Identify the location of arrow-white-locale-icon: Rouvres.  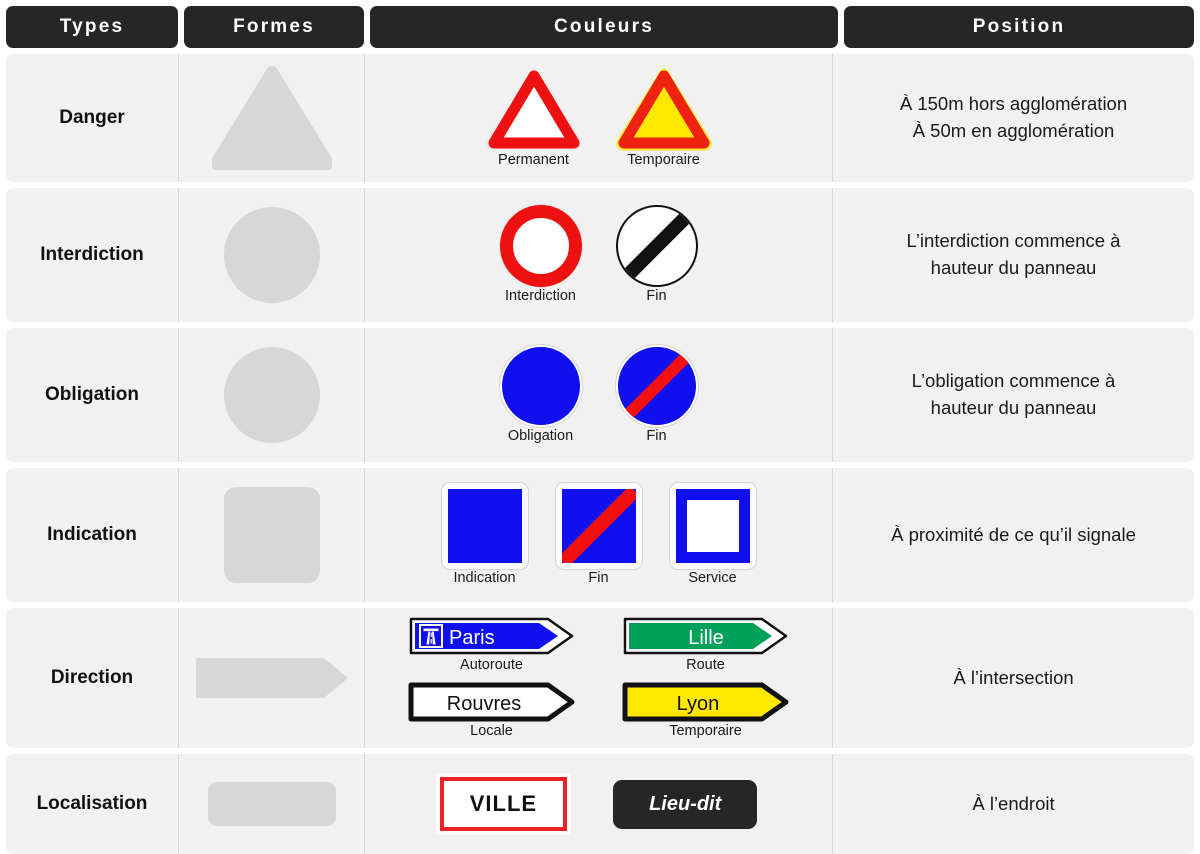
(492, 702).